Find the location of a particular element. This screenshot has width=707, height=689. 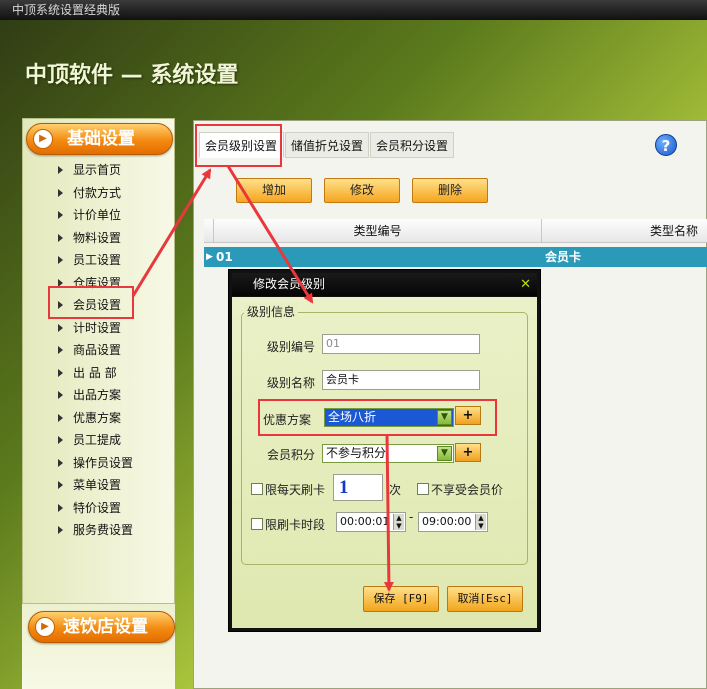

close-icon: ✕ is located at coordinates (525, 284).